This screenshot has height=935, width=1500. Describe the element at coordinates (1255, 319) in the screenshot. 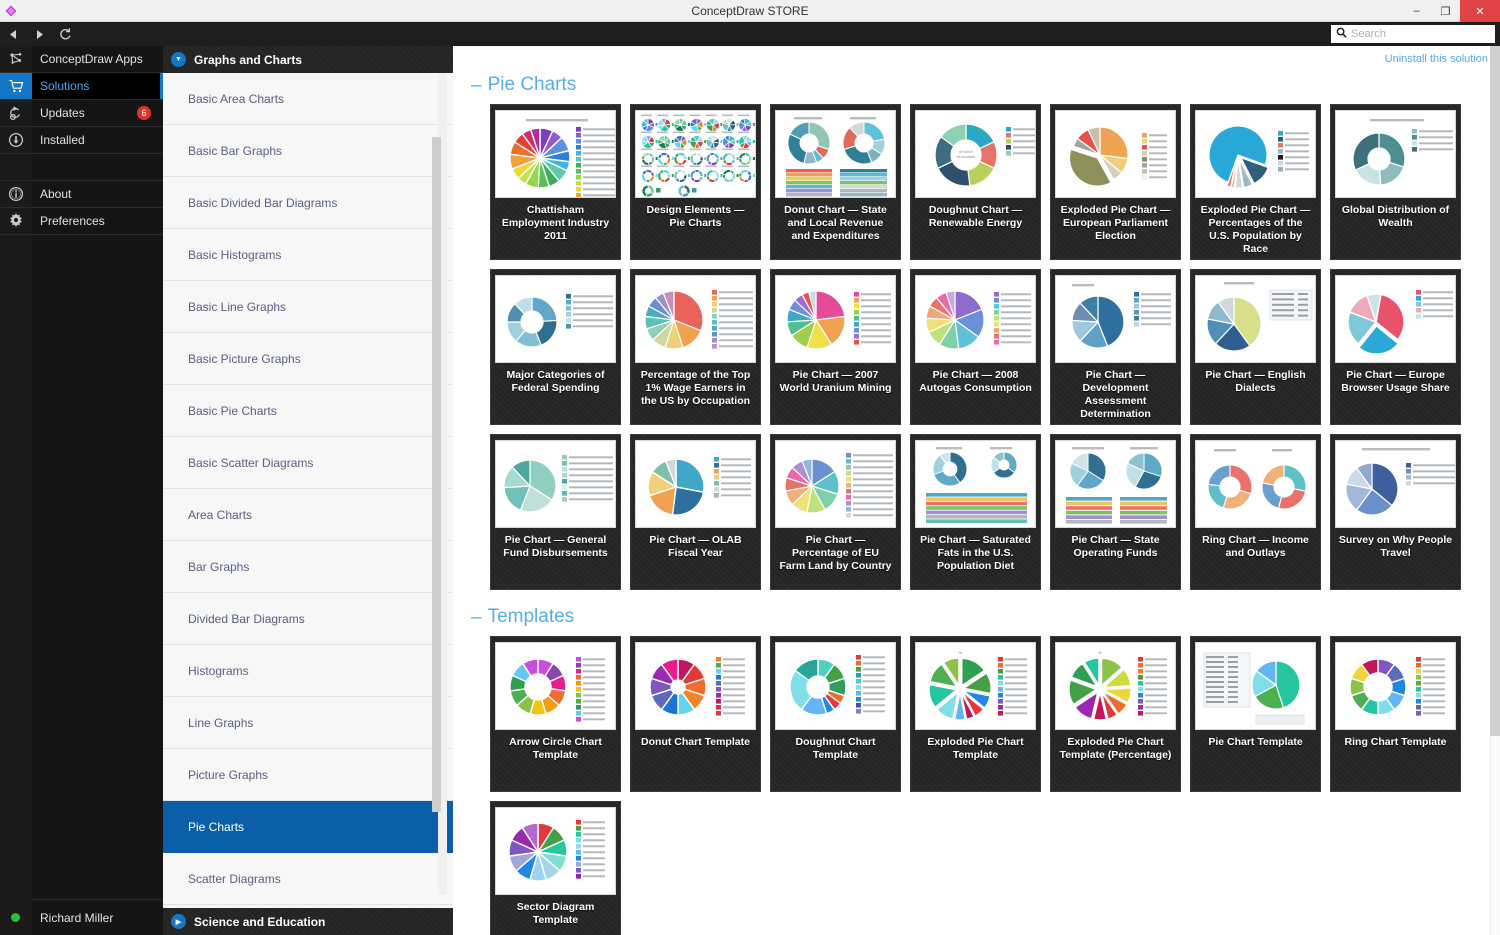

I see `tile-thumbnail-pie-dialects` at that location.